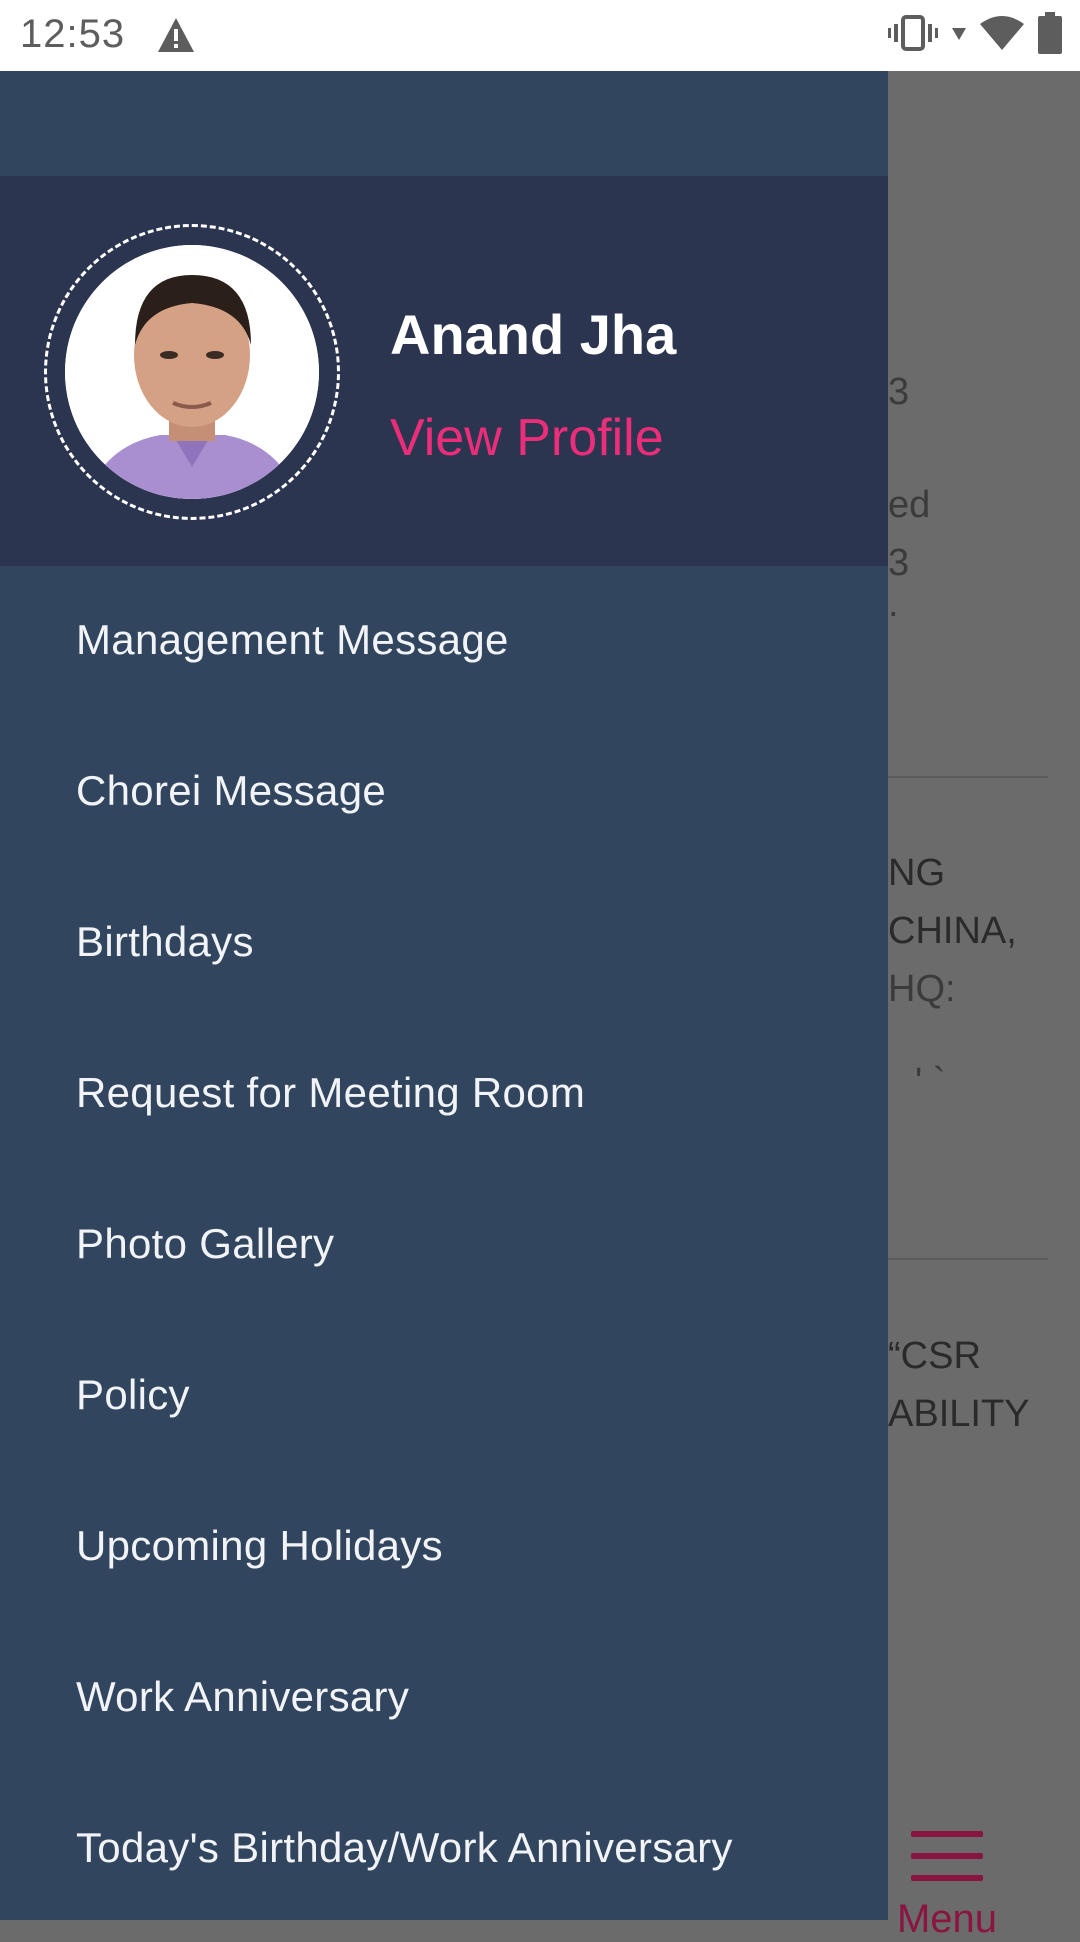 The image size is (1080, 1942). I want to click on menu-item-policy: Policy, so click(444, 1396).